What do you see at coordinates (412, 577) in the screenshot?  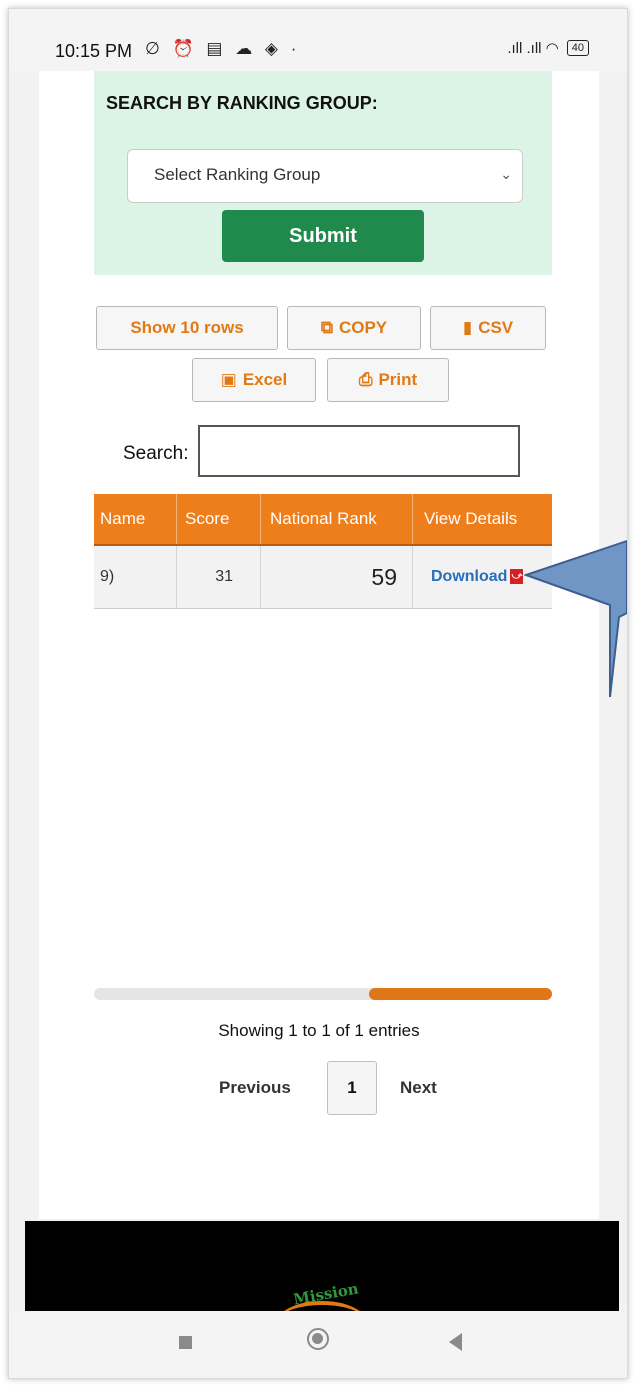 I see `row-divider` at bounding box center [412, 577].